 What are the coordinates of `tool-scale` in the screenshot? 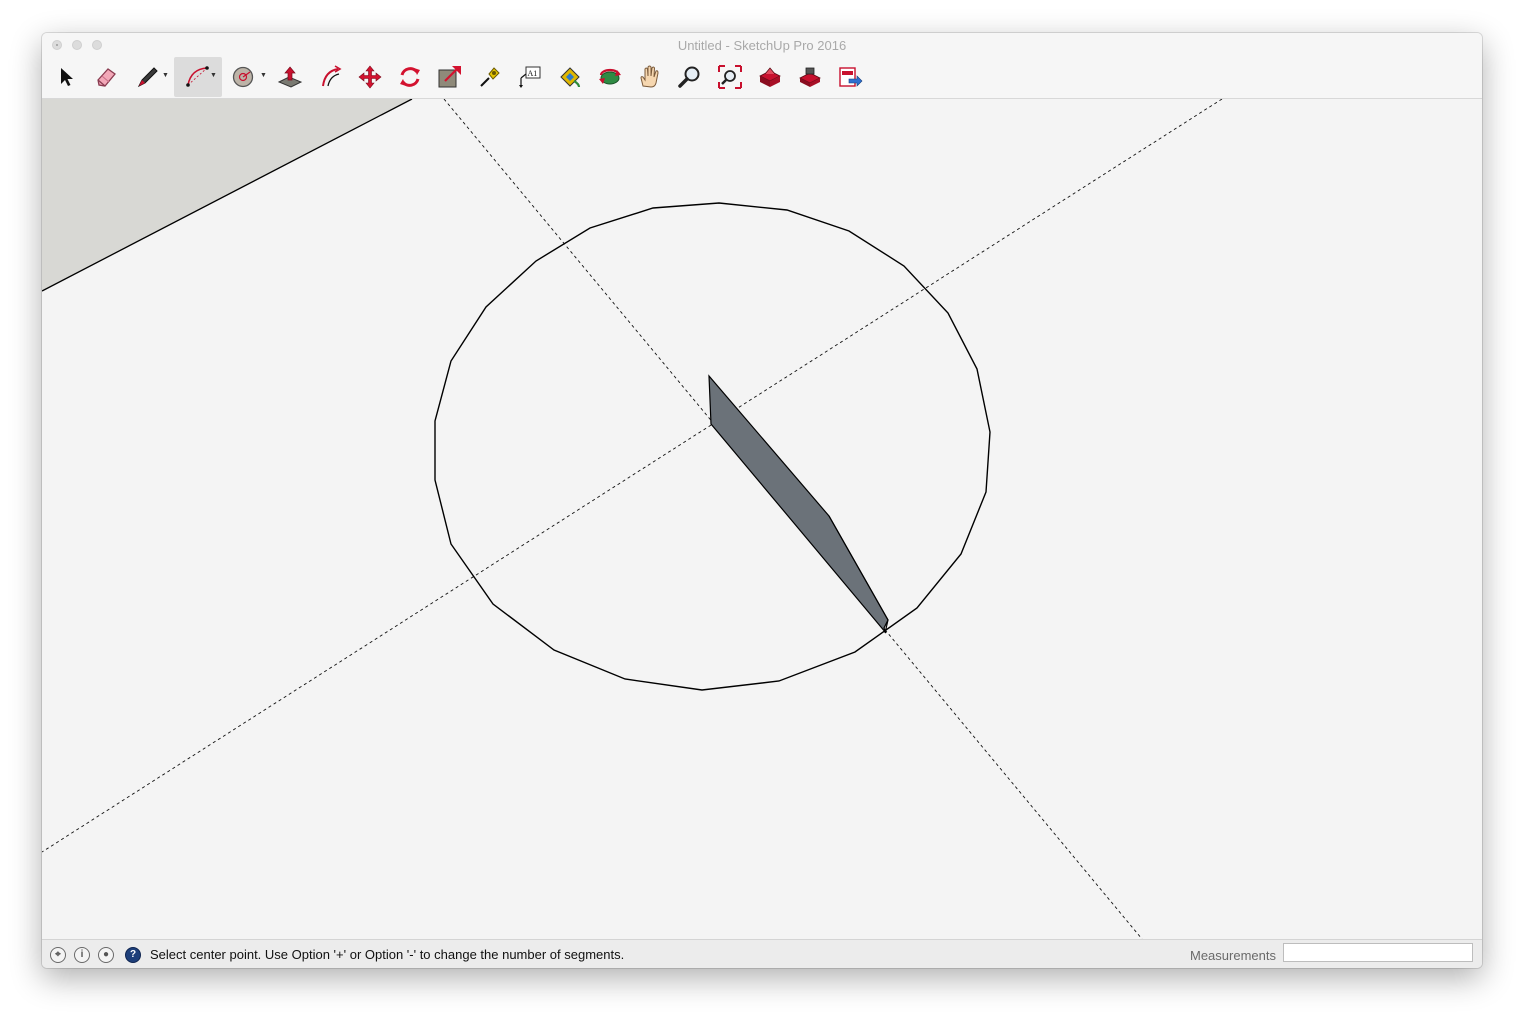 It's located at (450, 77).